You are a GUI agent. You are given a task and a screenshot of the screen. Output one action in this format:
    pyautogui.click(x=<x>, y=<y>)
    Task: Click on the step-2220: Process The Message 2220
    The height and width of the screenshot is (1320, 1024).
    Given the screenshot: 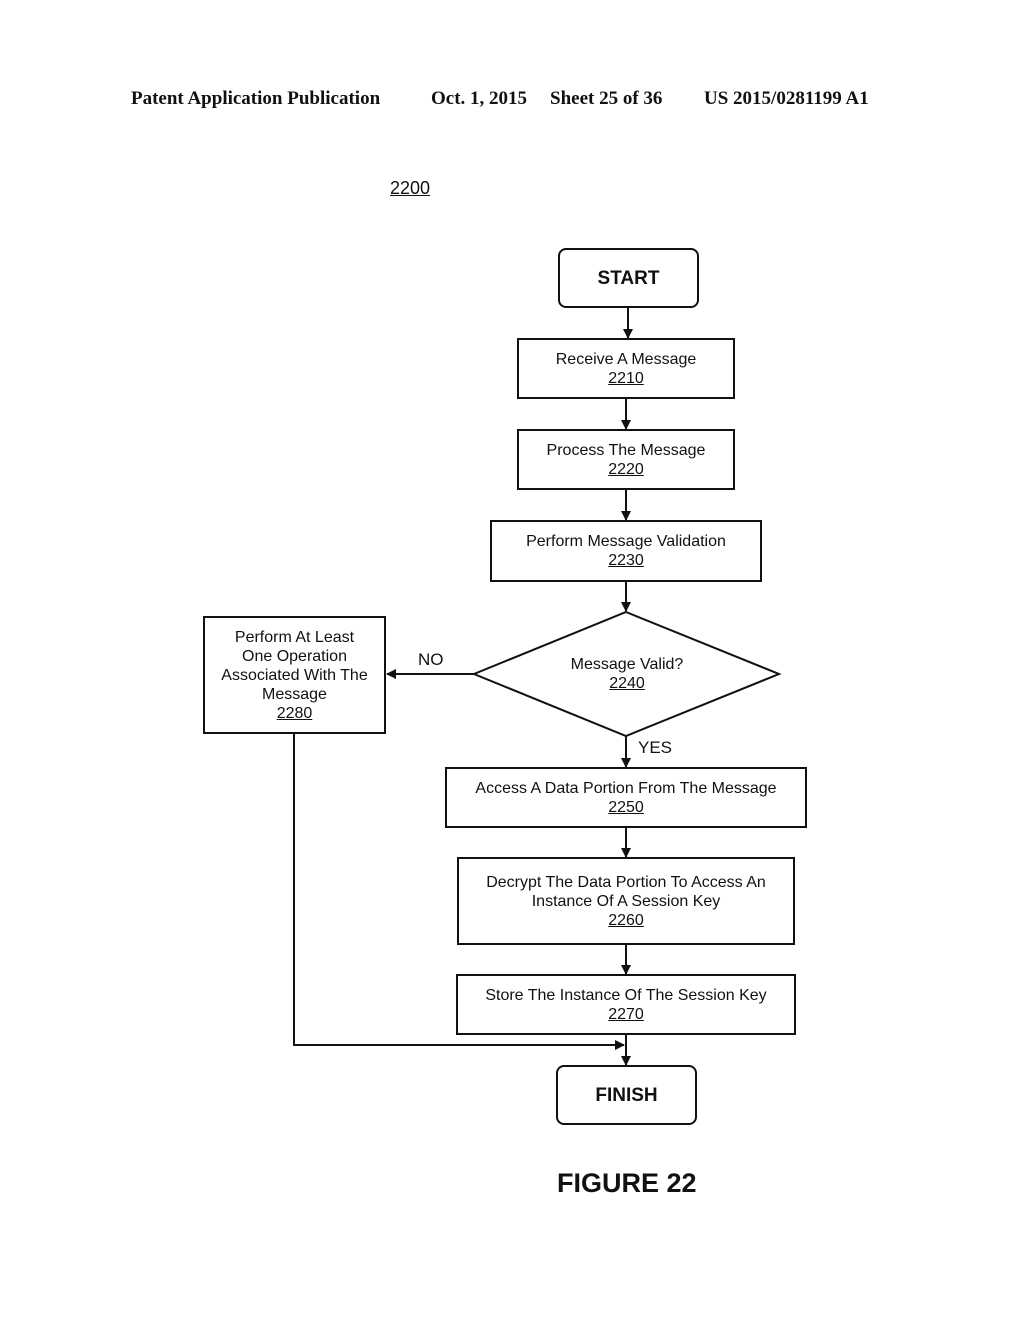 What is the action you would take?
    pyautogui.click(x=626, y=459)
    